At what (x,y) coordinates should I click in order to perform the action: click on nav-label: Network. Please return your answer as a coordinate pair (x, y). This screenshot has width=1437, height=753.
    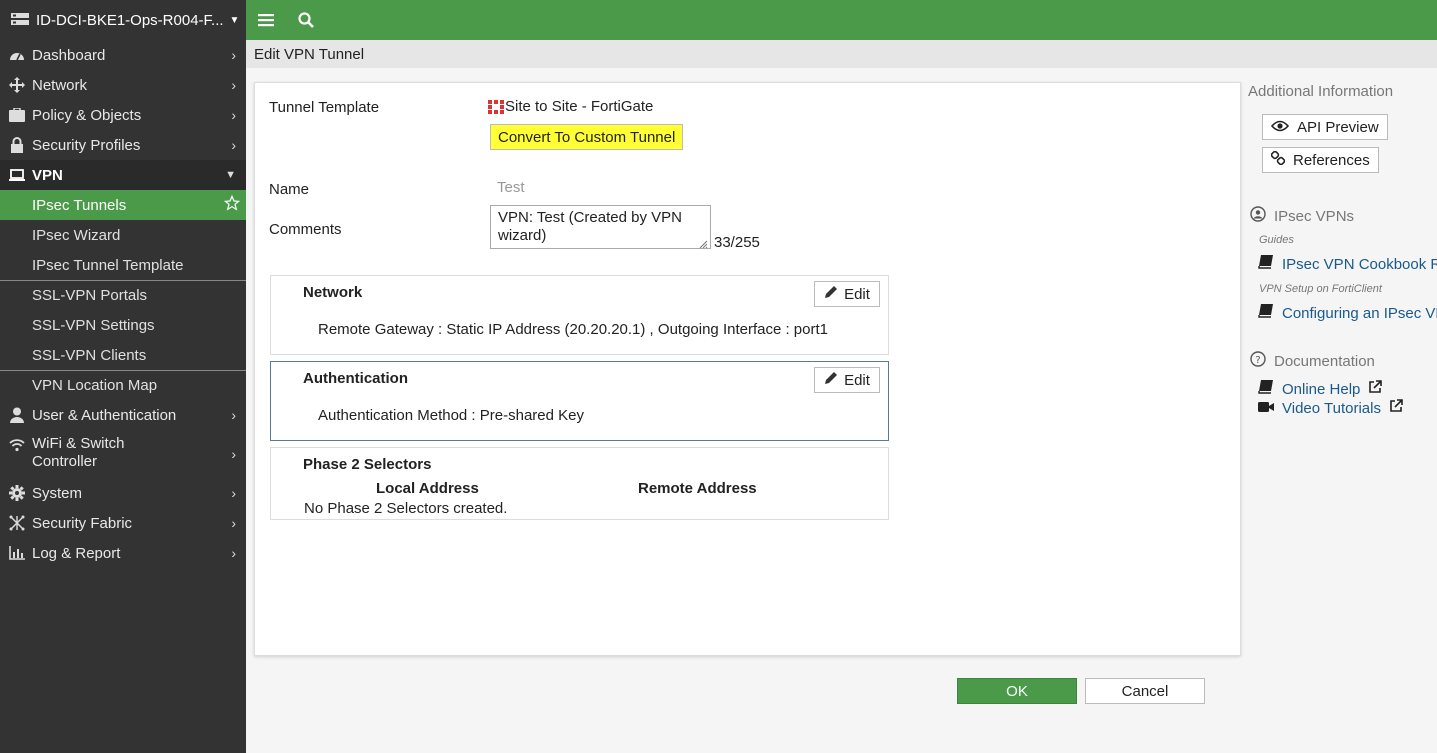
    Looking at the image, I should click on (60, 85).